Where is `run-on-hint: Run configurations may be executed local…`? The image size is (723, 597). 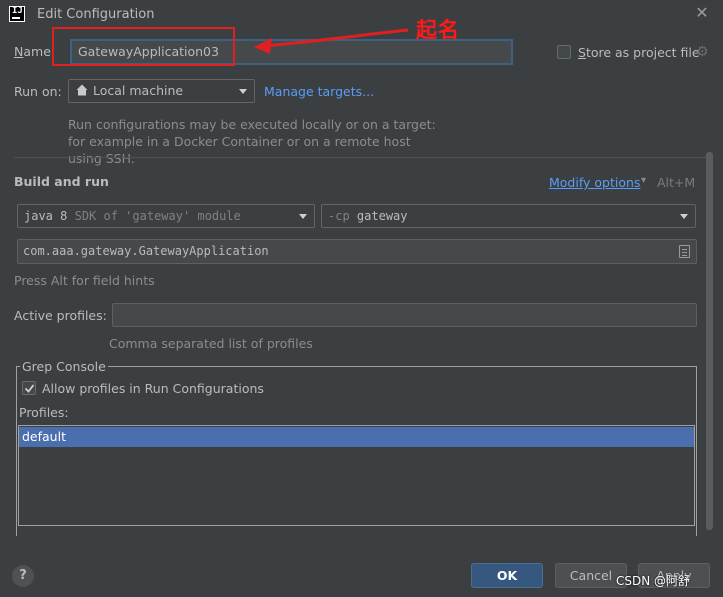
run-on-hint: Run configurations may be executed local… is located at coordinates (252, 141).